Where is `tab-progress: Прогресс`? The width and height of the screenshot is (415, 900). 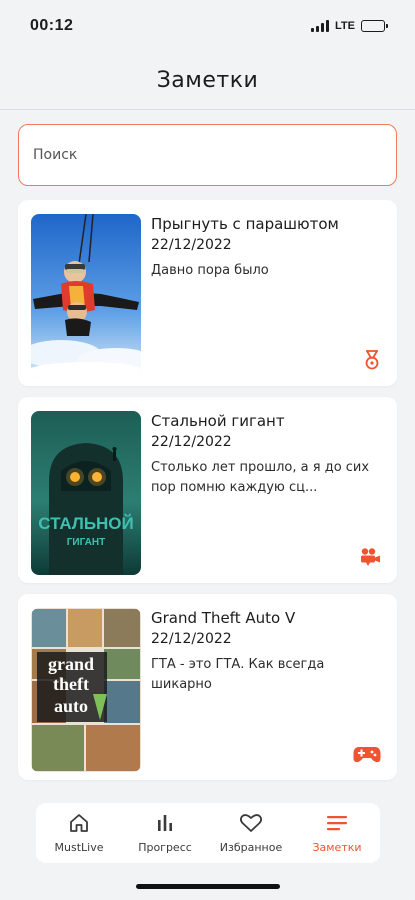
tab-progress: Прогресс is located at coordinates (165, 833).